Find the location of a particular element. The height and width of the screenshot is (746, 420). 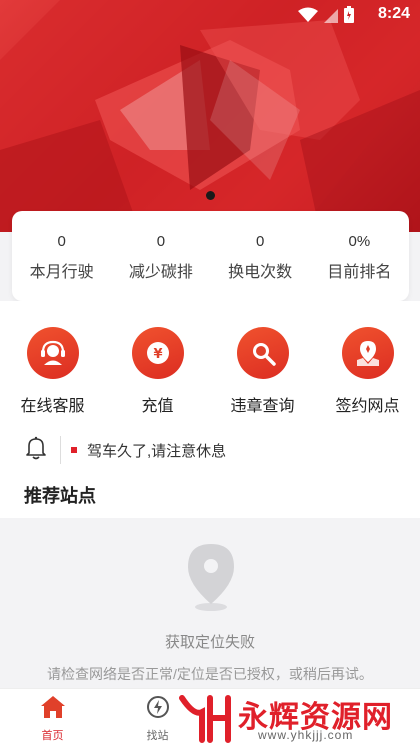

location-map-icon is located at coordinates (367, 353).